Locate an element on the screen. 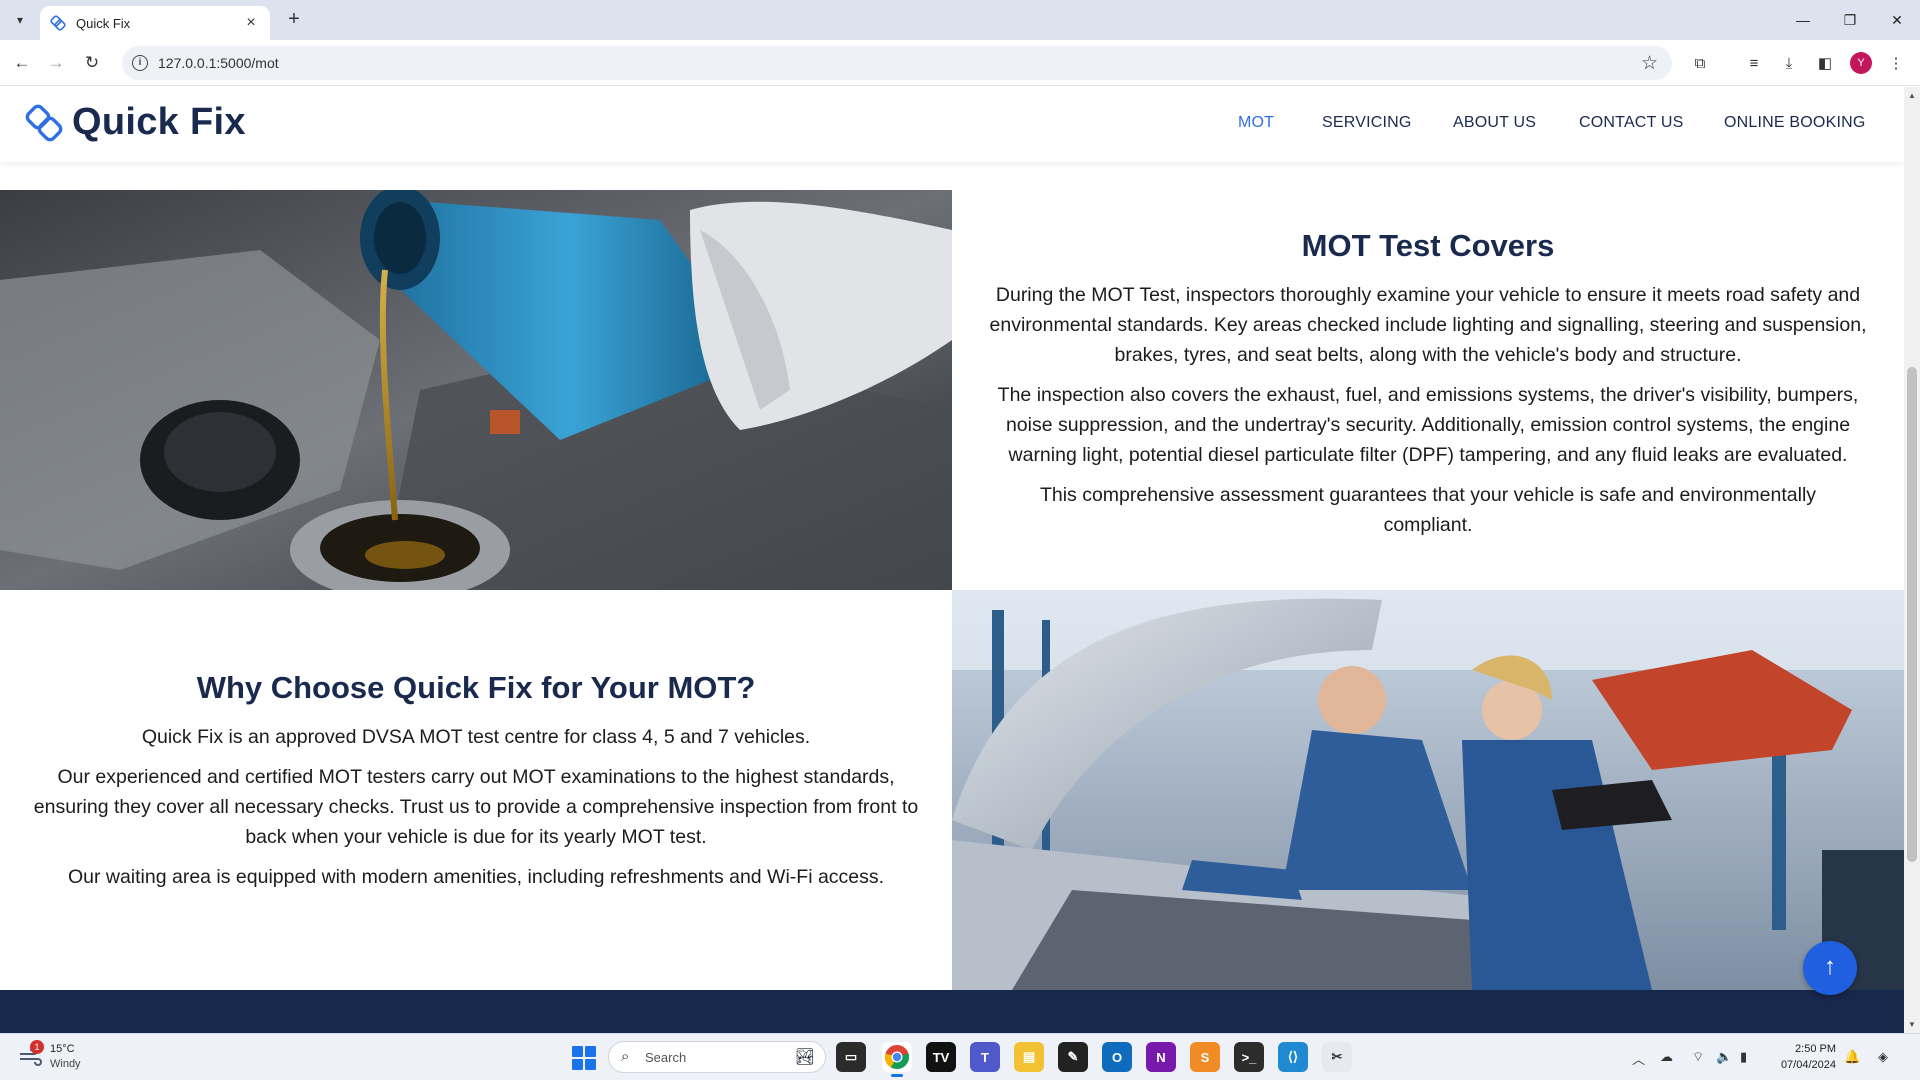 Image resolution: width=1920 pixels, height=1080 pixels. tab-title: Quick Fix is located at coordinates (103, 23).